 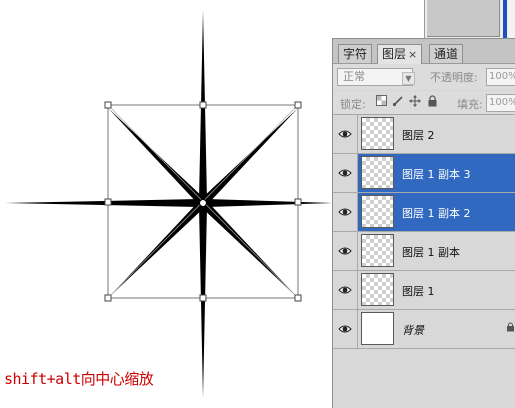 What do you see at coordinates (500, 103) in the screenshot?
I see `fill-input: 100%` at bounding box center [500, 103].